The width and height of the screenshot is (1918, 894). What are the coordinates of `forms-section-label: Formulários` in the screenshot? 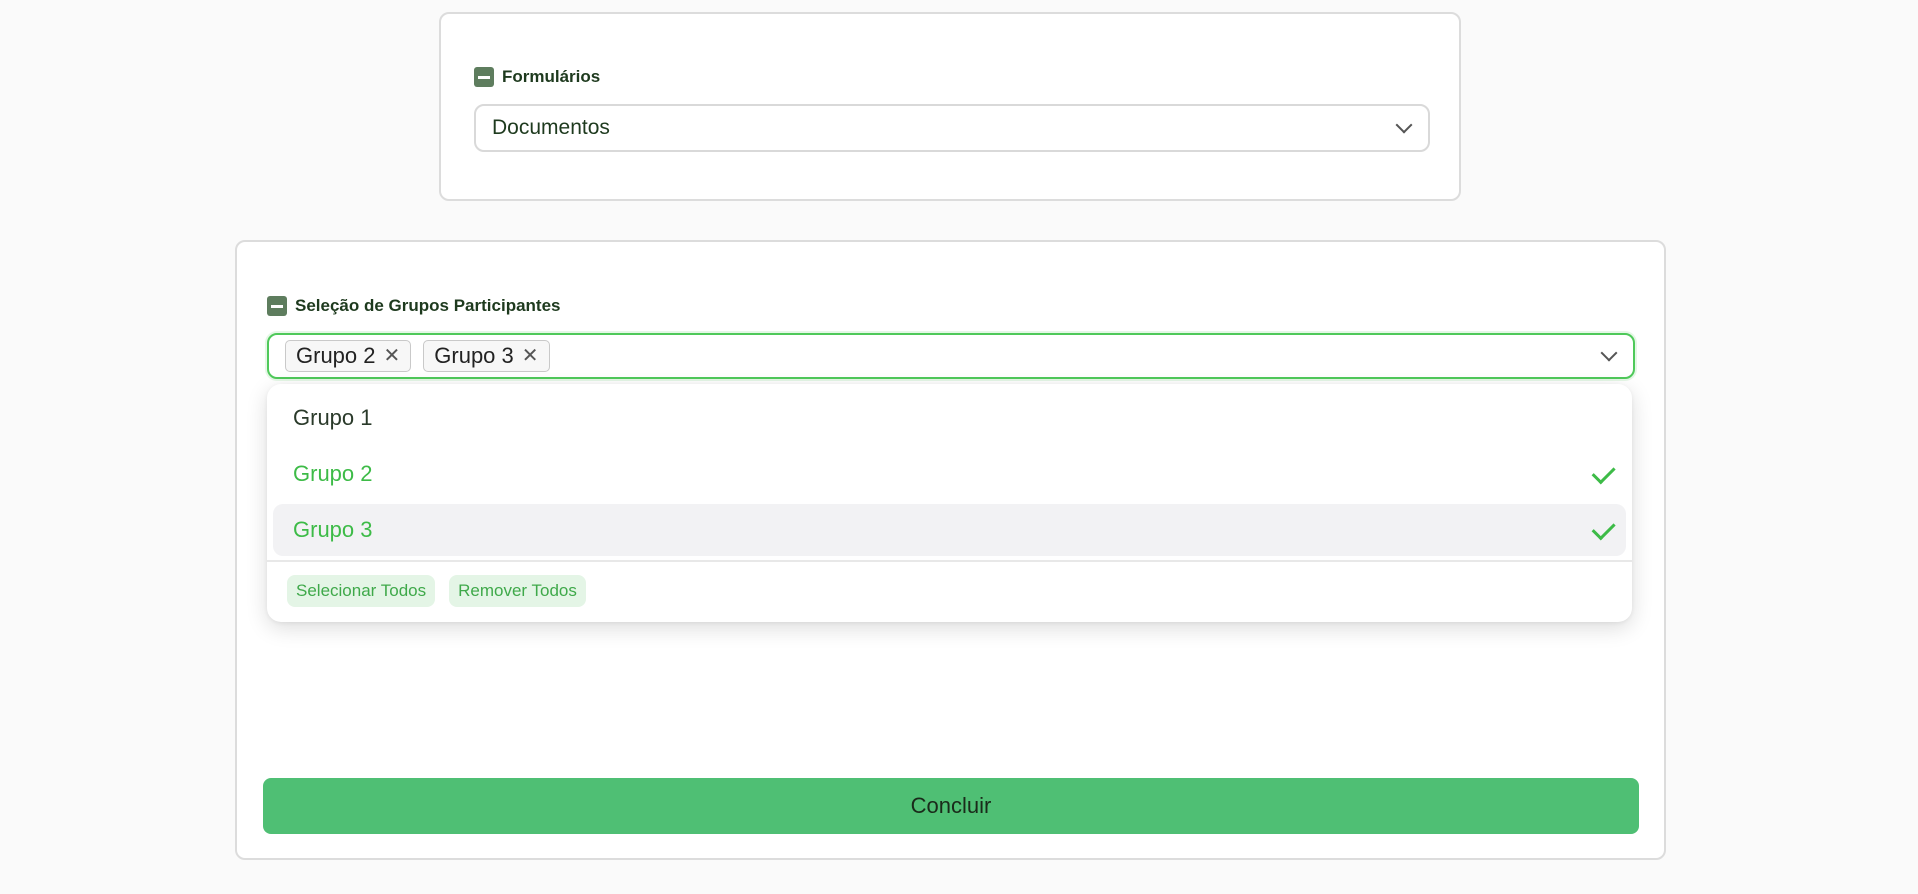 It's located at (551, 76).